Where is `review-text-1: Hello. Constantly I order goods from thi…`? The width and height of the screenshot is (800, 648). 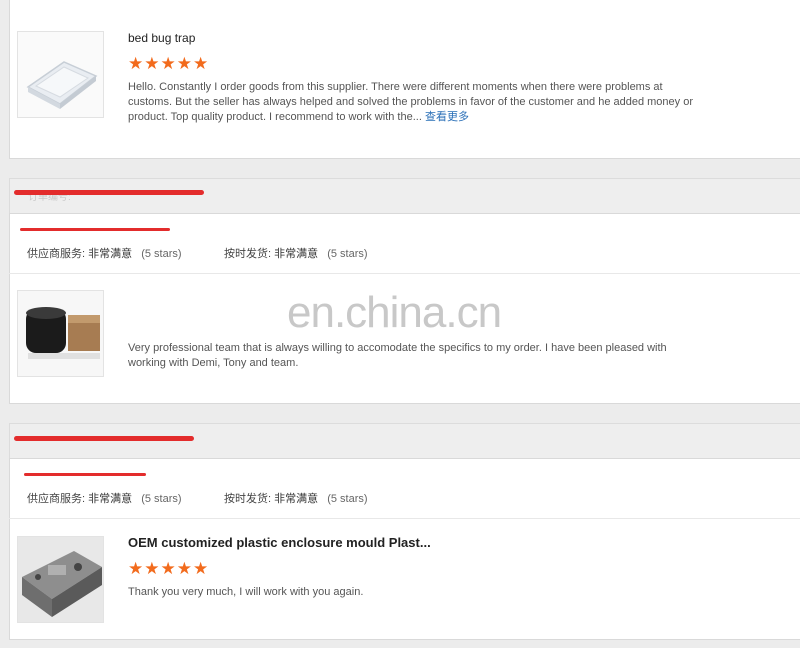
review-text-1: Hello. Constantly I order goods from thi… is located at coordinates (410, 102).